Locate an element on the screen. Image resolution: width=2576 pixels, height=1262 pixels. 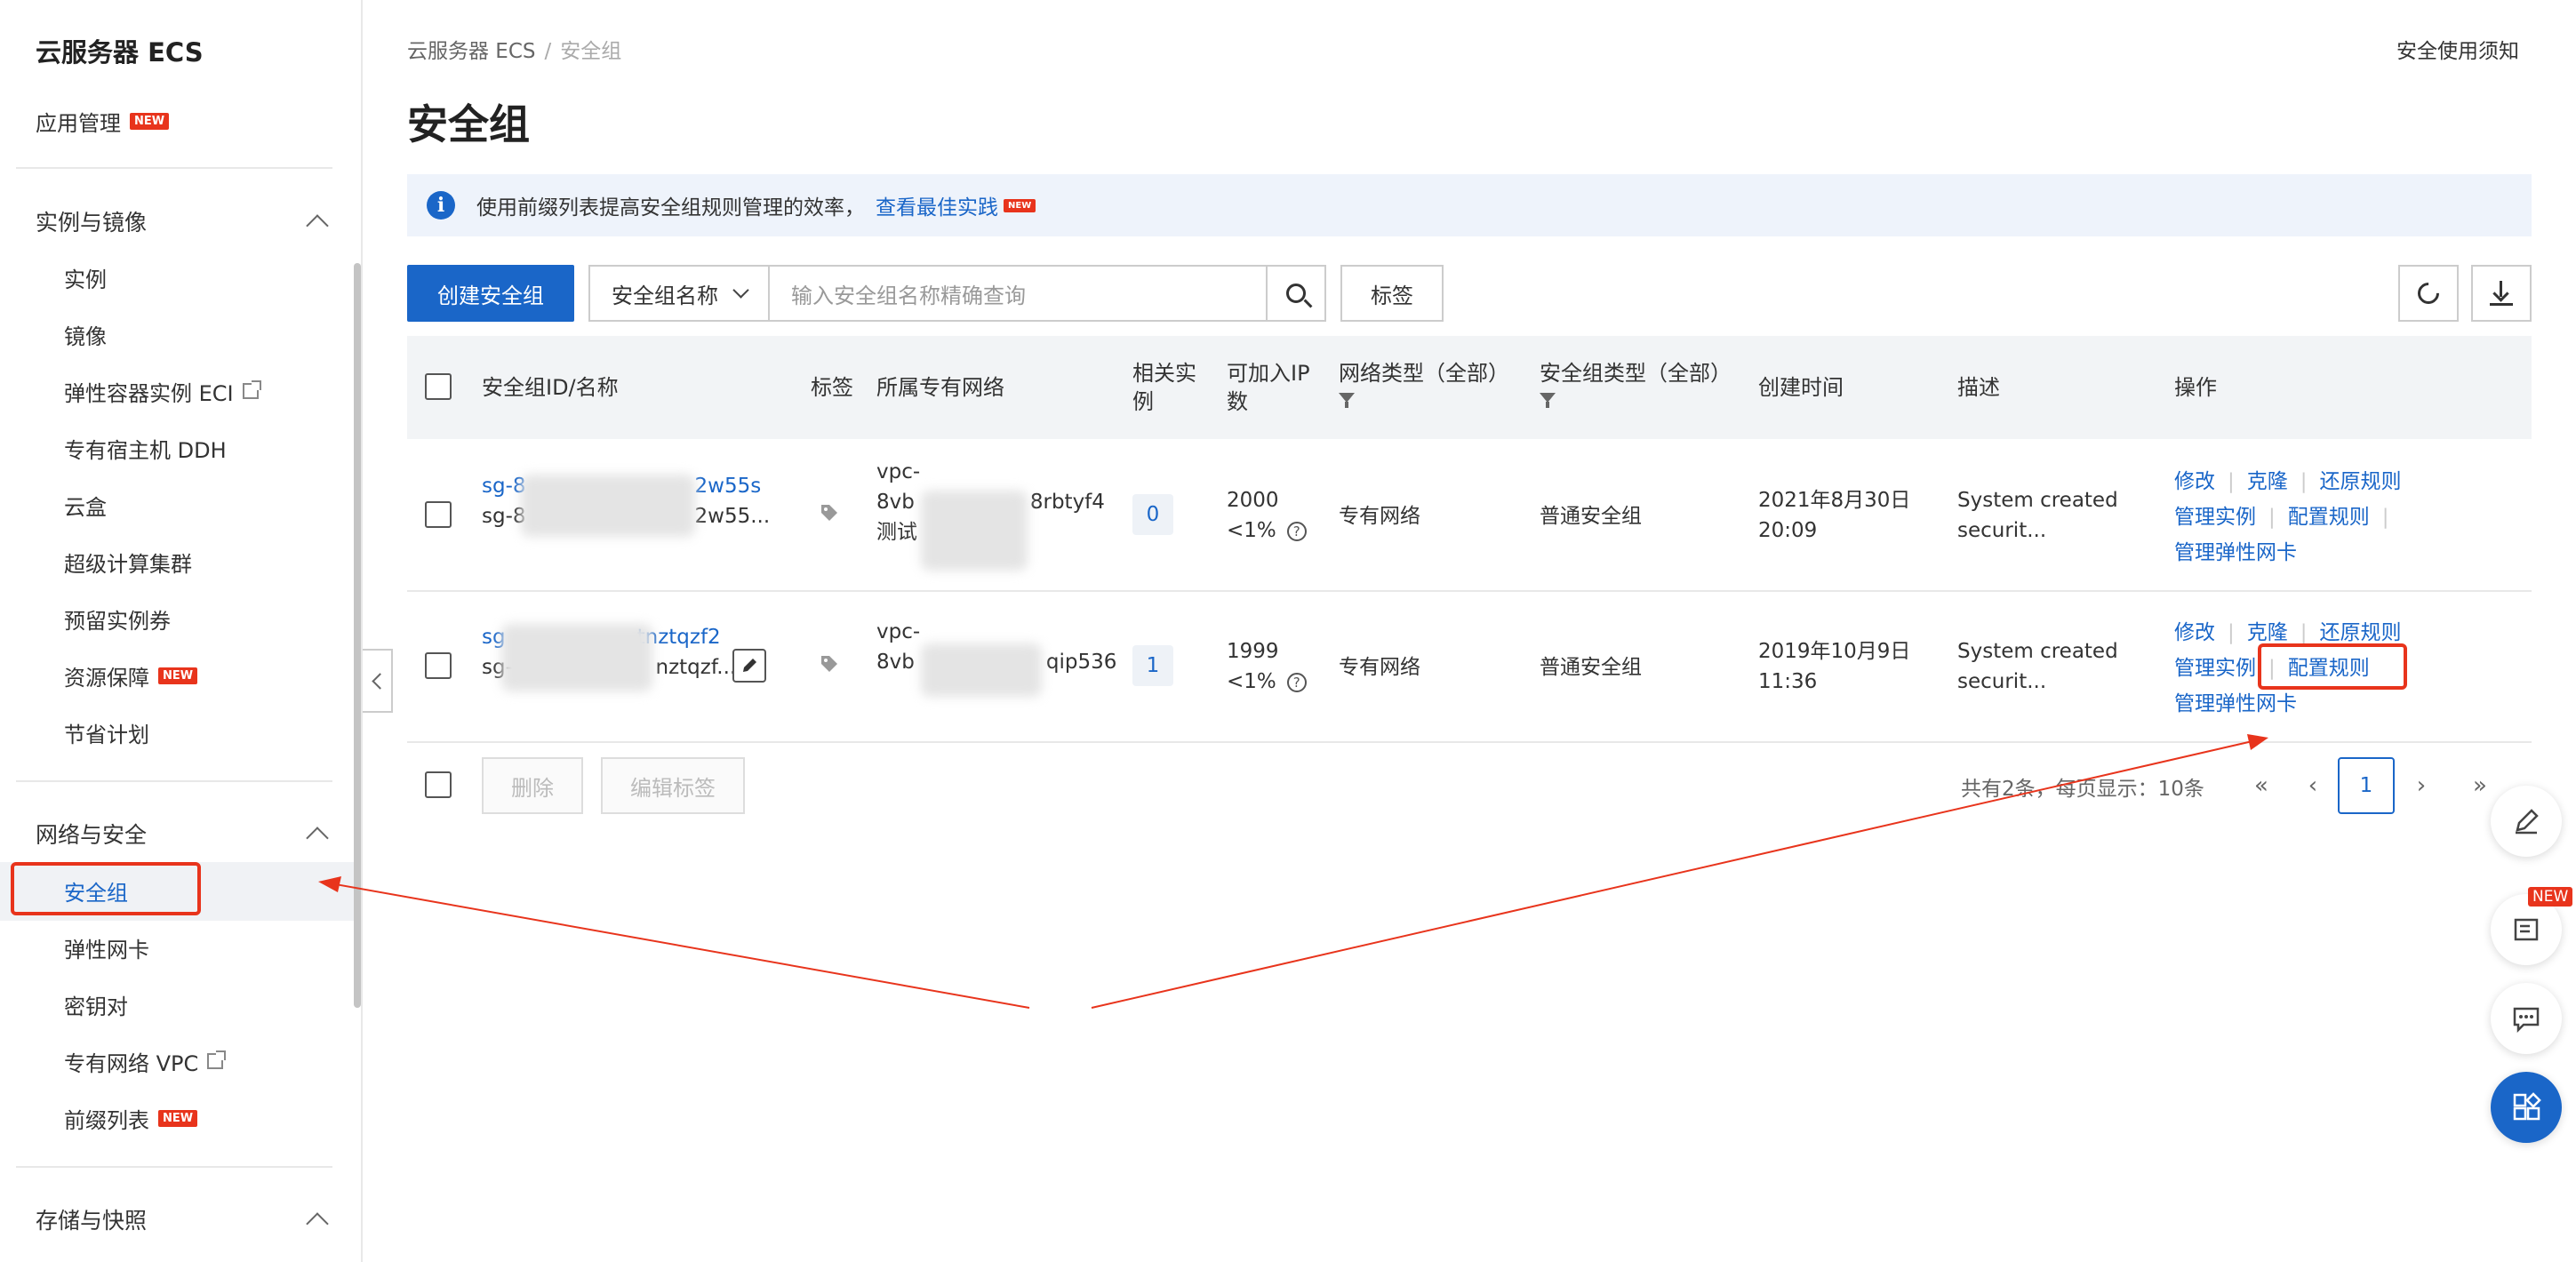
tag-filter-button: 标签 is located at coordinates (1392, 294).